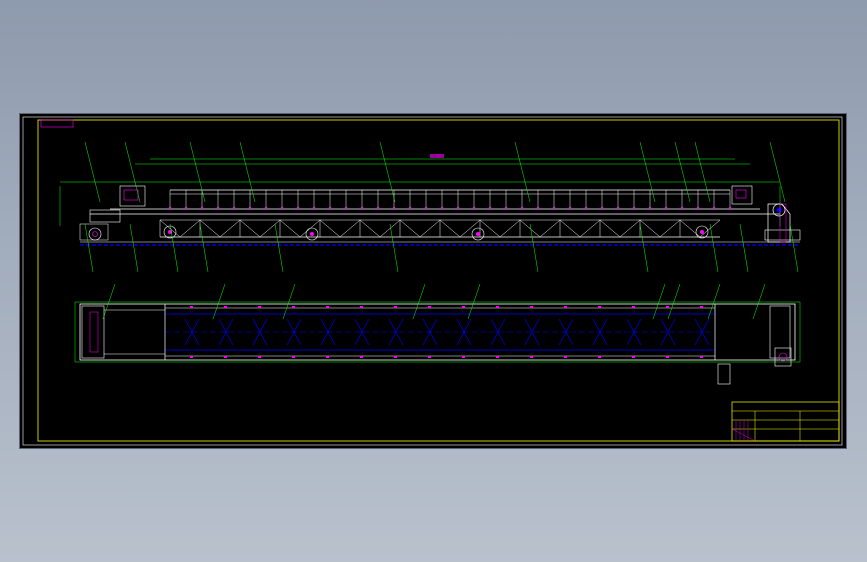 The image size is (867, 562). What do you see at coordinates (436, 233) in the screenshot?
I see `support-wheels` at bounding box center [436, 233].